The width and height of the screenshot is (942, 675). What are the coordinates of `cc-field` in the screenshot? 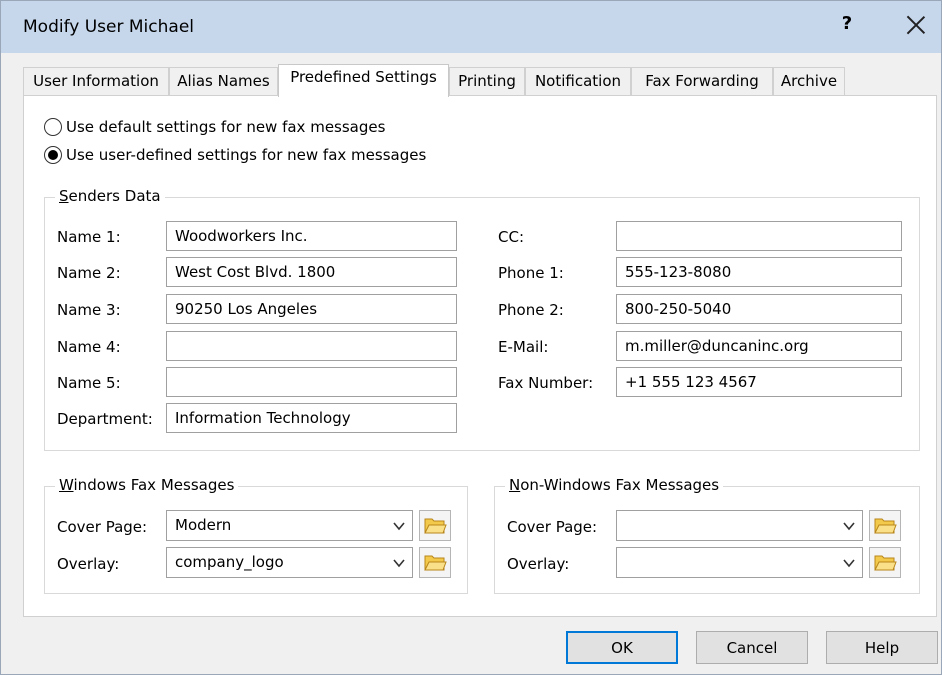 It's located at (759, 236).